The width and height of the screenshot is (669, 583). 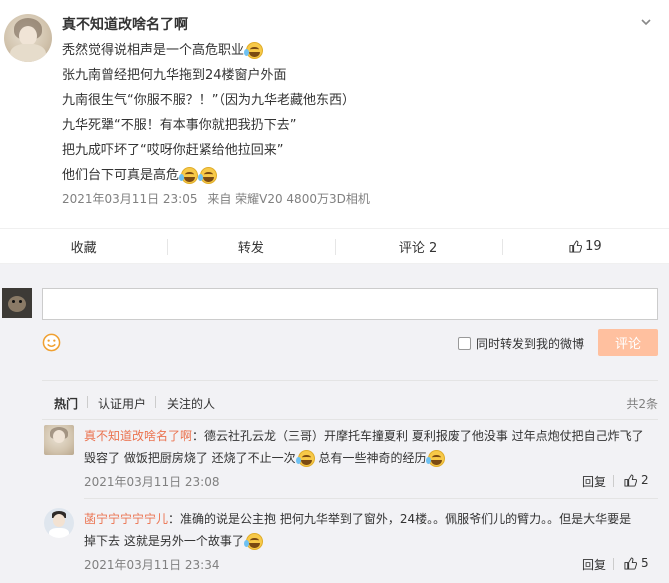 I want to click on submit-comment-button: 评论, so click(x=628, y=342).